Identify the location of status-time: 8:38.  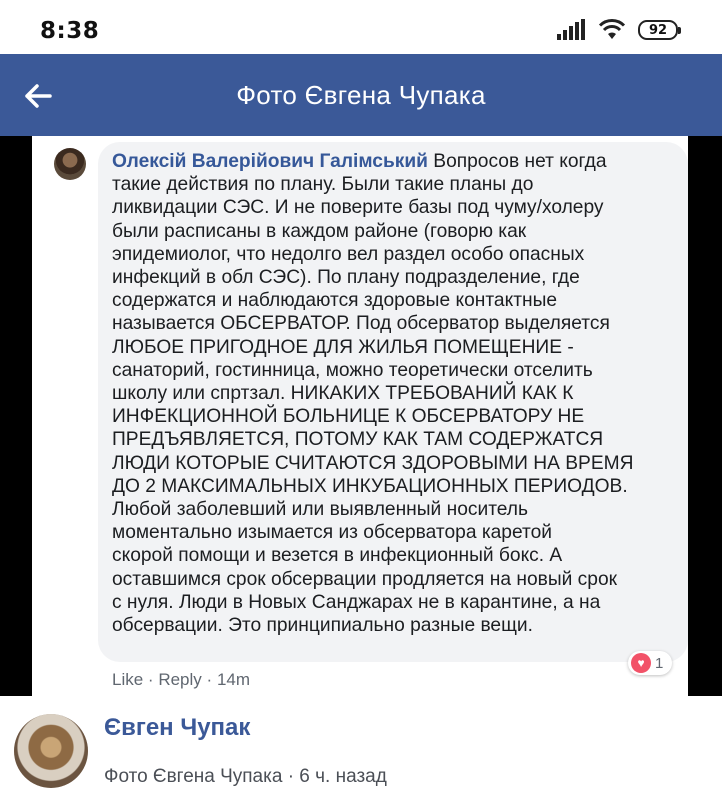
(70, 31).